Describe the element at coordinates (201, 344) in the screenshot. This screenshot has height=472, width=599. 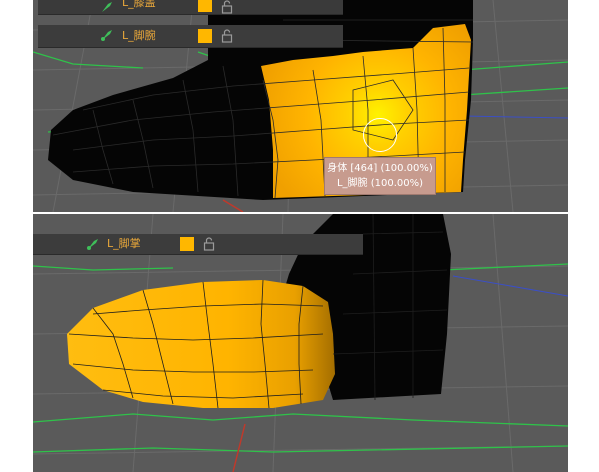
I see `weighted-region` at that location.